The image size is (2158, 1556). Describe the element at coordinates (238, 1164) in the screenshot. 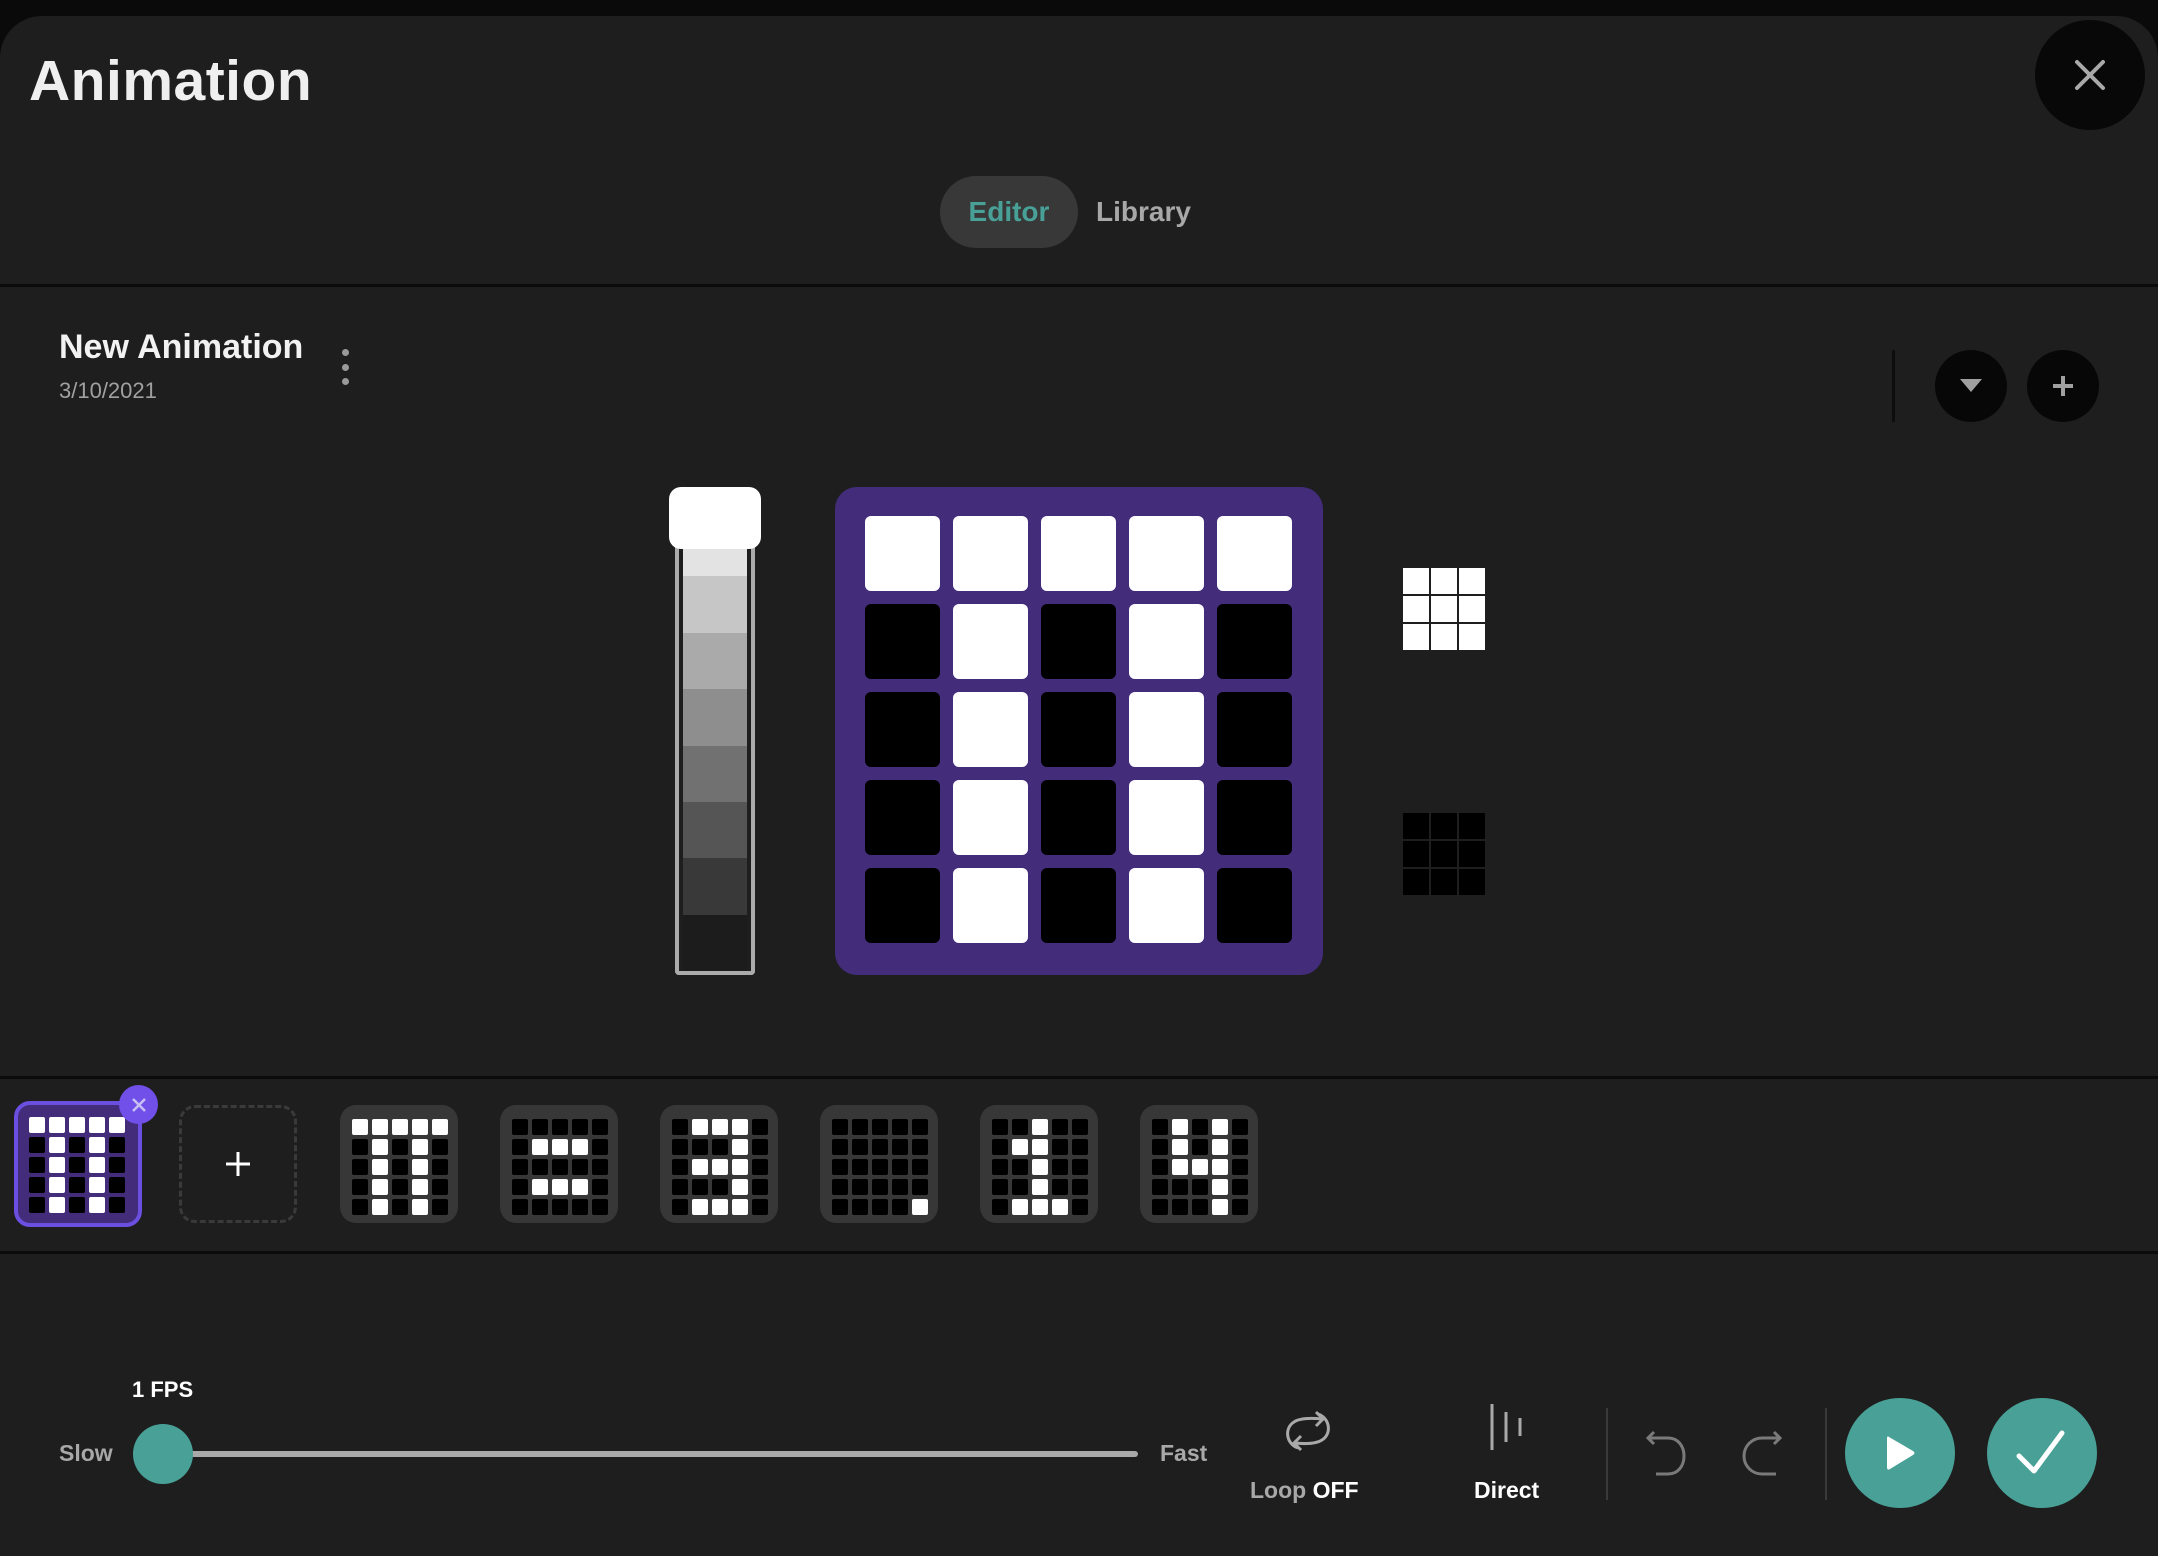

I see `add-frame-button` at that location.